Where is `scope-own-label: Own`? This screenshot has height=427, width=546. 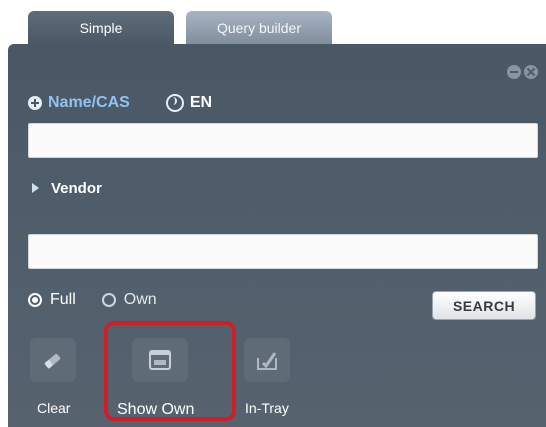
scope-own-label: Own is located at coordinates (140, 299).